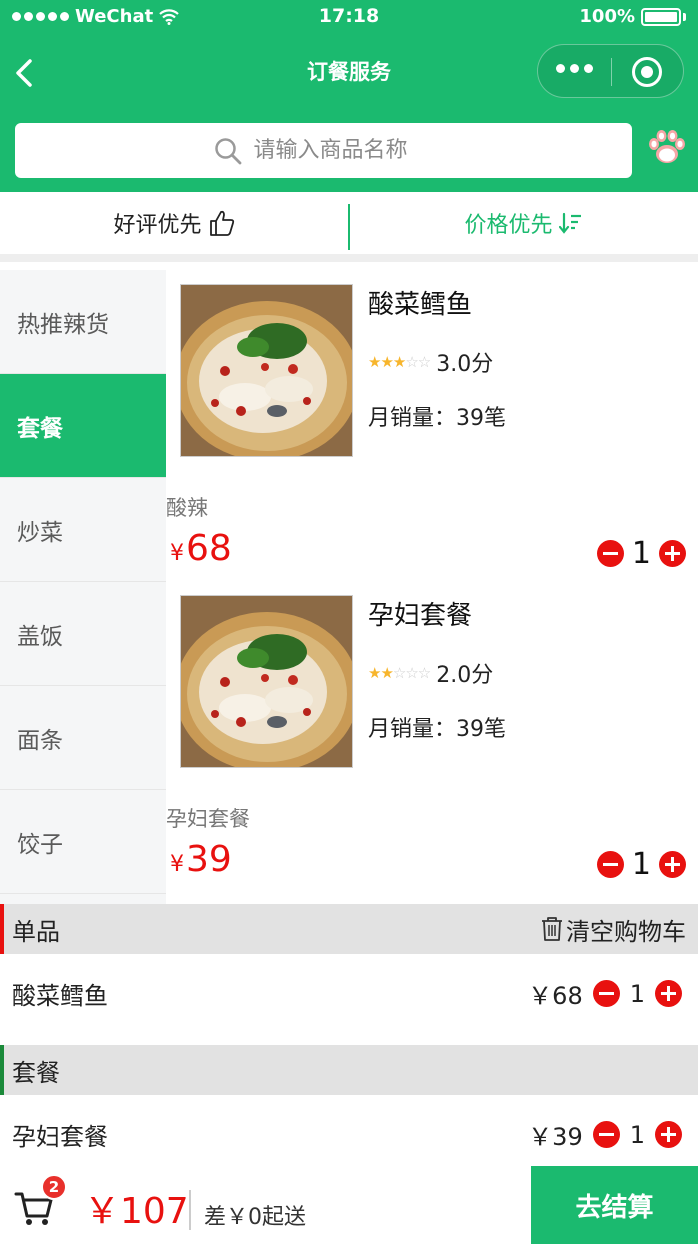 This screenshot has width=698, height=1244. What do you see at coordinates (174, 223) in the screenshot?
I see `sort-by-rating: 好评优先` at bounding box center [174, 223].